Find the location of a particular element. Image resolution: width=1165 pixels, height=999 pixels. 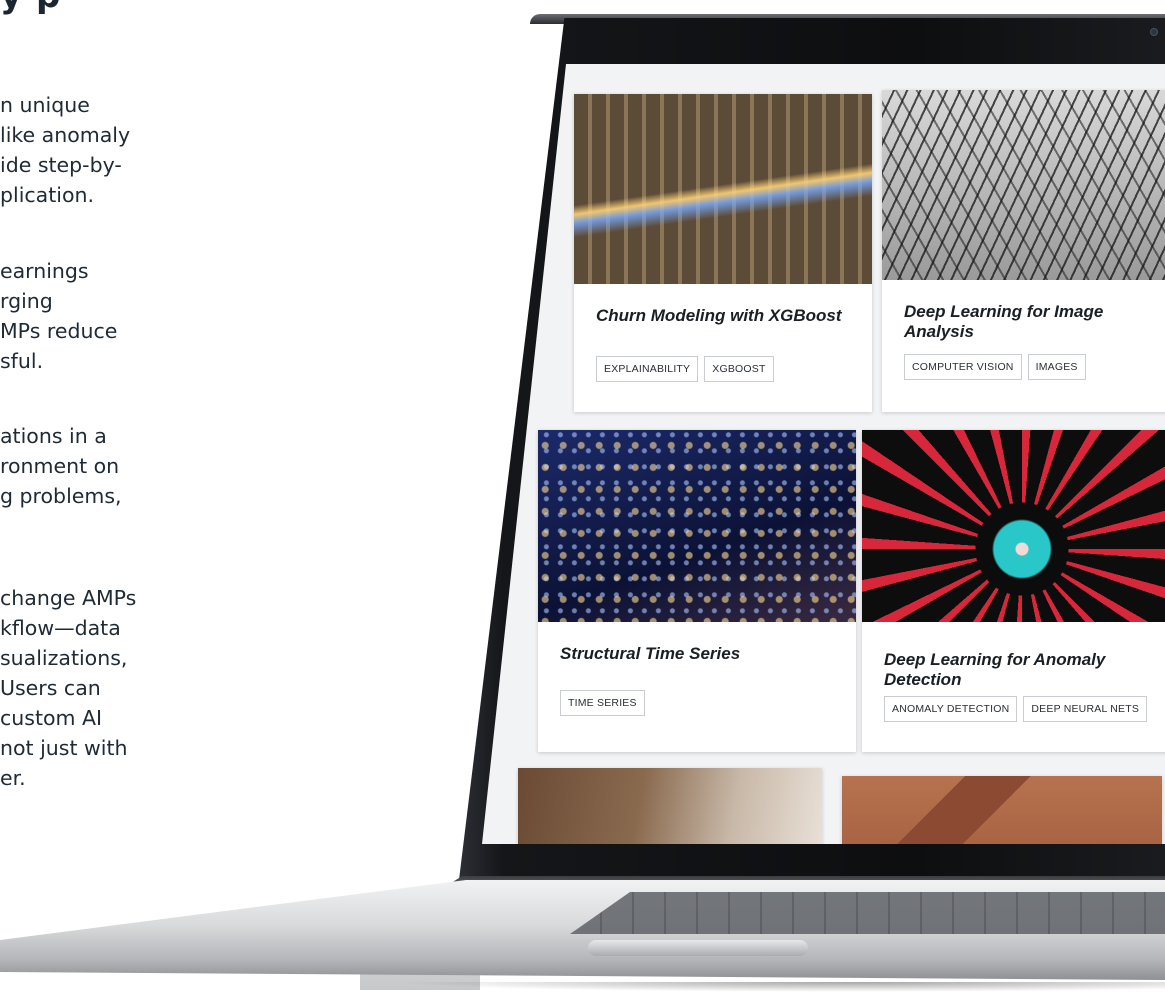

paragraph-line: g problems, is located at coordinates (61, 496).